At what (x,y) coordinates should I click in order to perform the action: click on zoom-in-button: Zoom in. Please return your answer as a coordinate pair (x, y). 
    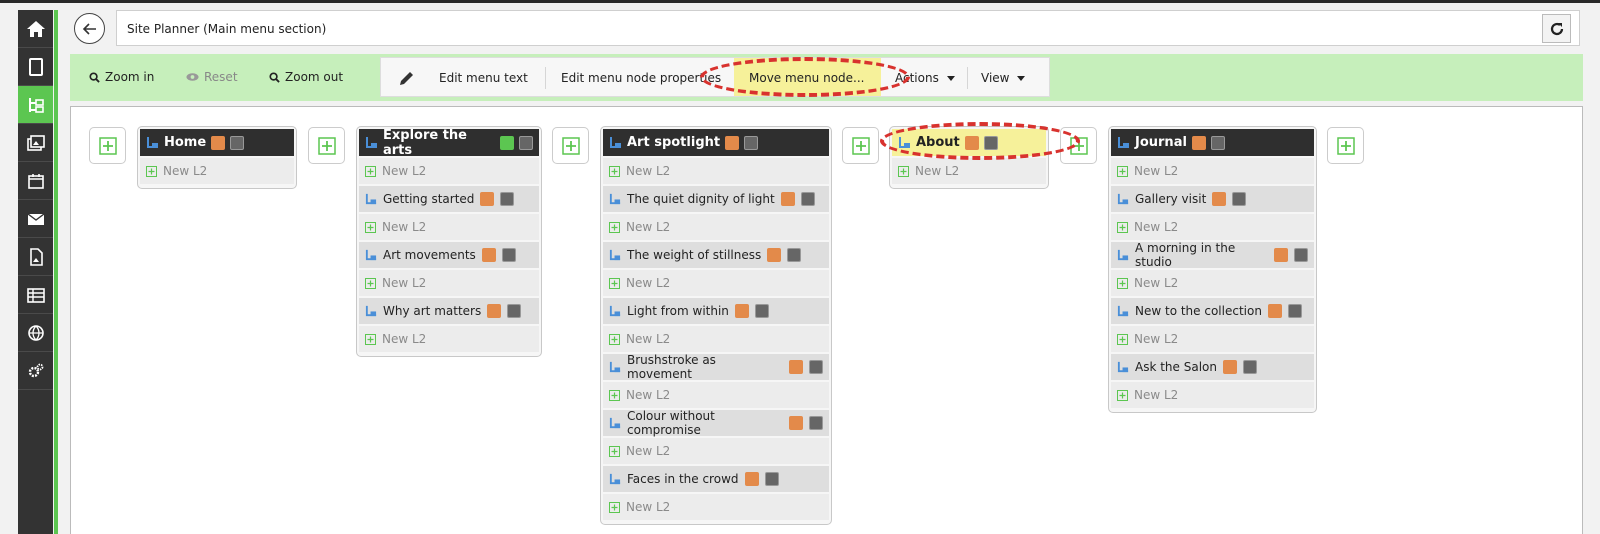
    Looking at the image, I should click on (121, 77).